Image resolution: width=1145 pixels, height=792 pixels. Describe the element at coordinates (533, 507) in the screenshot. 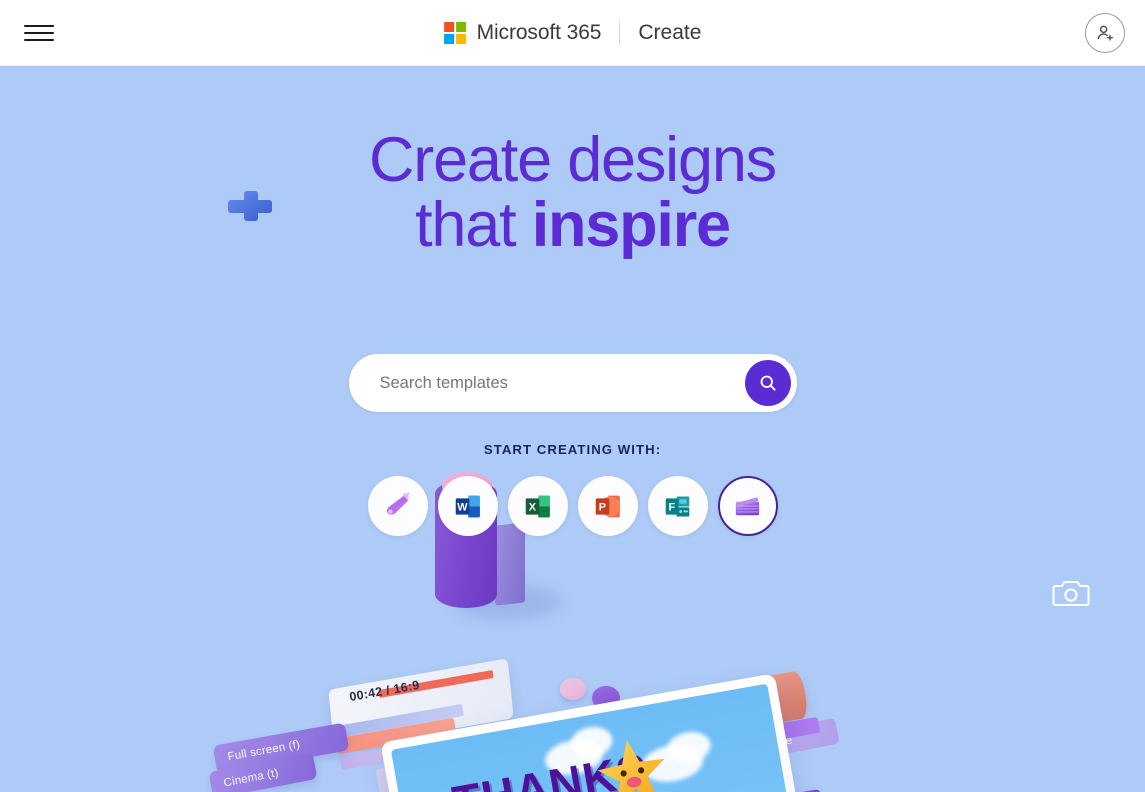

I see `svg-text: X` at that location.